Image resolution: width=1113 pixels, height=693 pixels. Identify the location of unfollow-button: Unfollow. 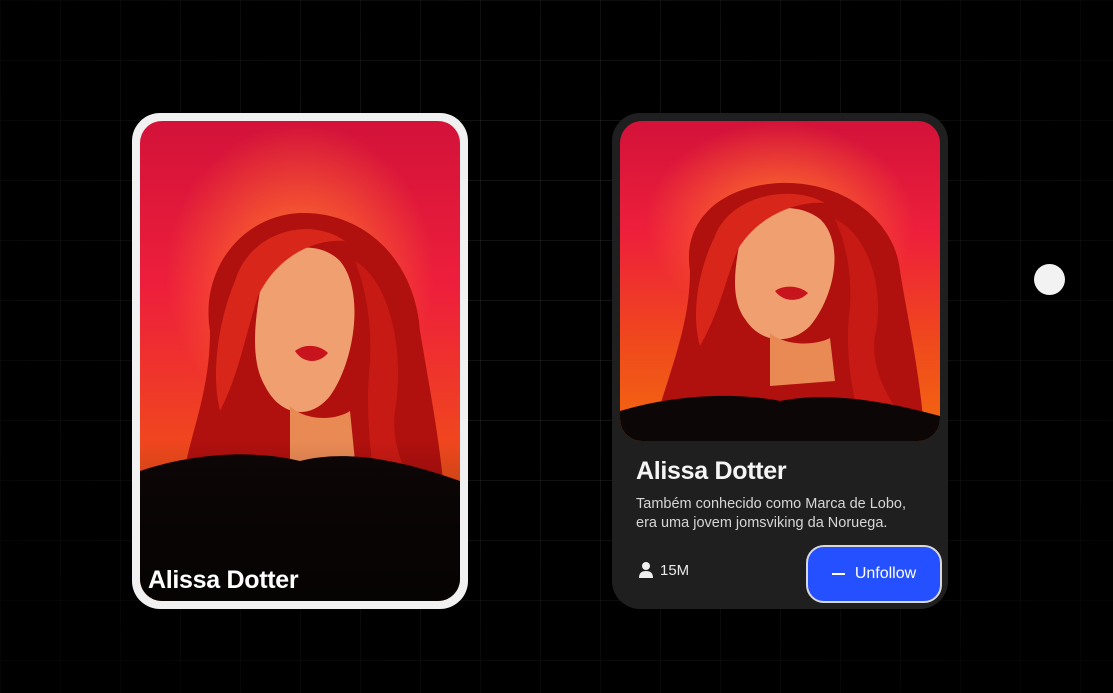
(874, 574).